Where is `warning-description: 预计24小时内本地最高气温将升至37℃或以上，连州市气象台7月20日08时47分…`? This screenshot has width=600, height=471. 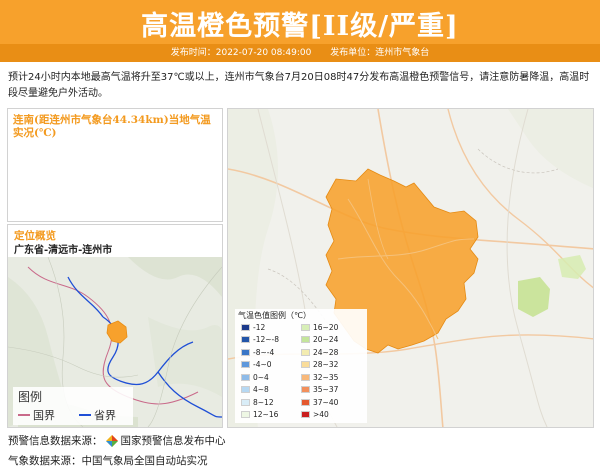 warning-description: 预计24小时内本地最高气温将升至37℃或以上，连州市气象台7月20日08时47分… is located at coordinates (299, 85).